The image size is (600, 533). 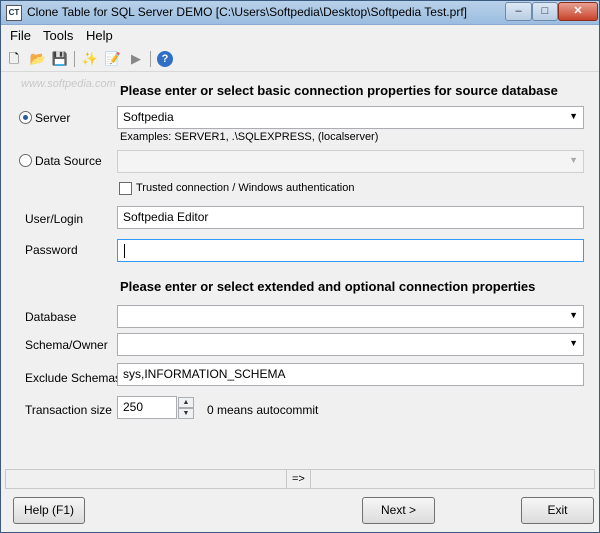 I want to click on exclude-label: Exclude Schemas, so click(x=73, y=378).